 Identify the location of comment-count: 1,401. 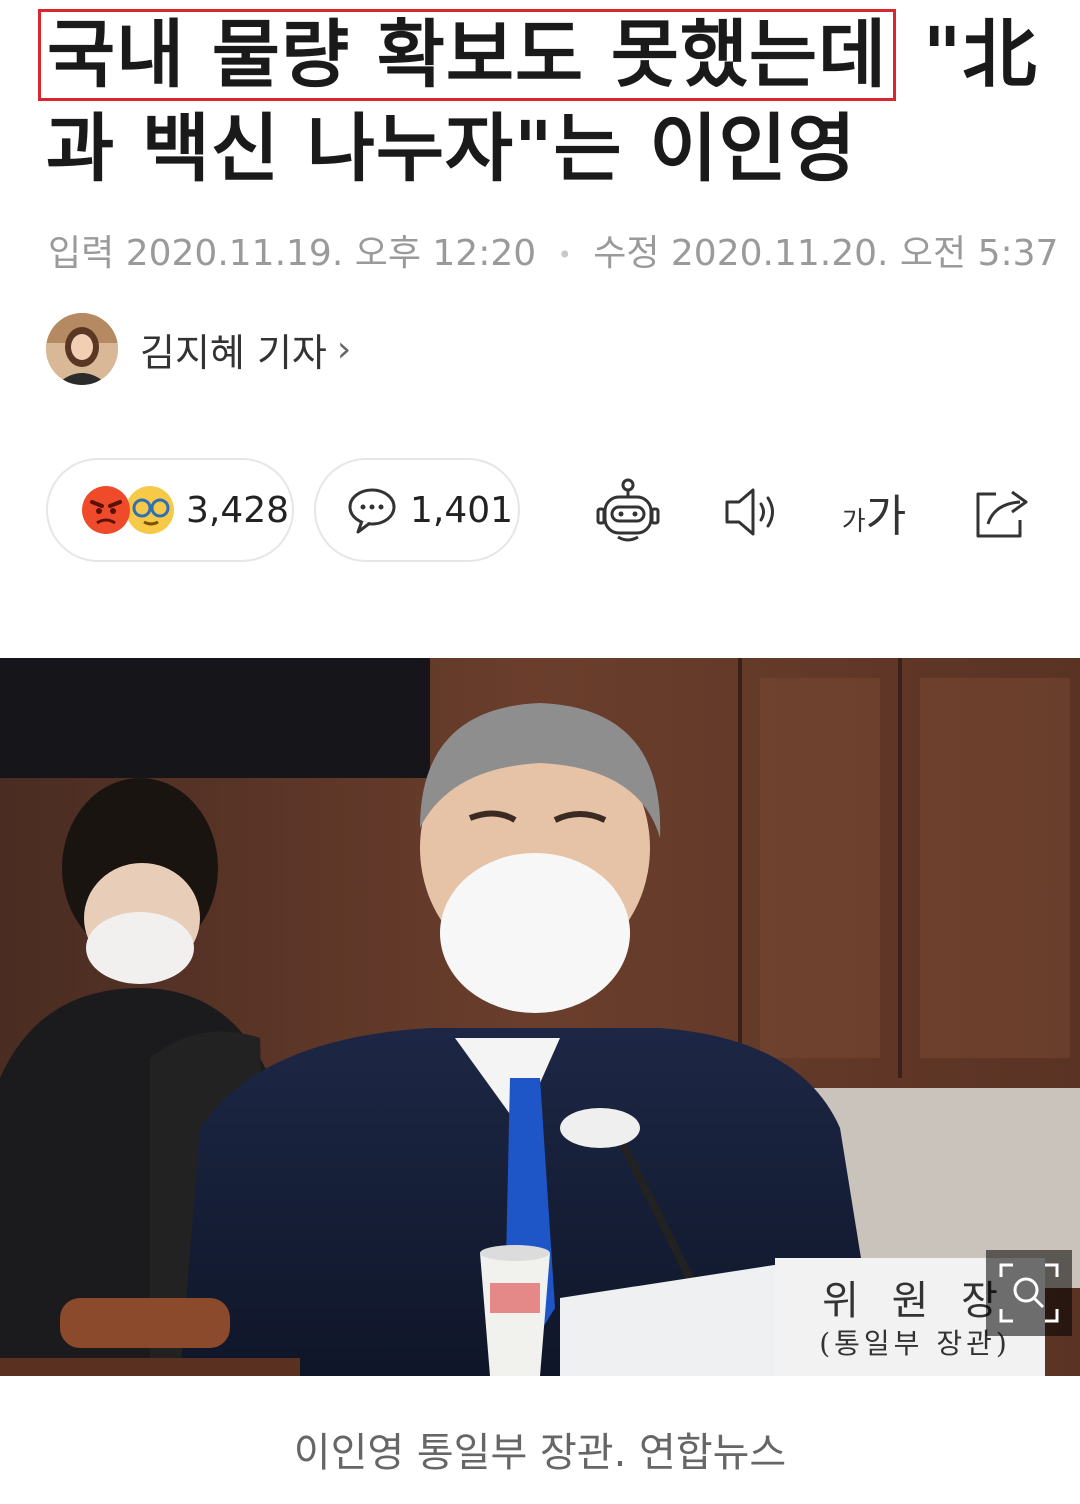
(462, 510).